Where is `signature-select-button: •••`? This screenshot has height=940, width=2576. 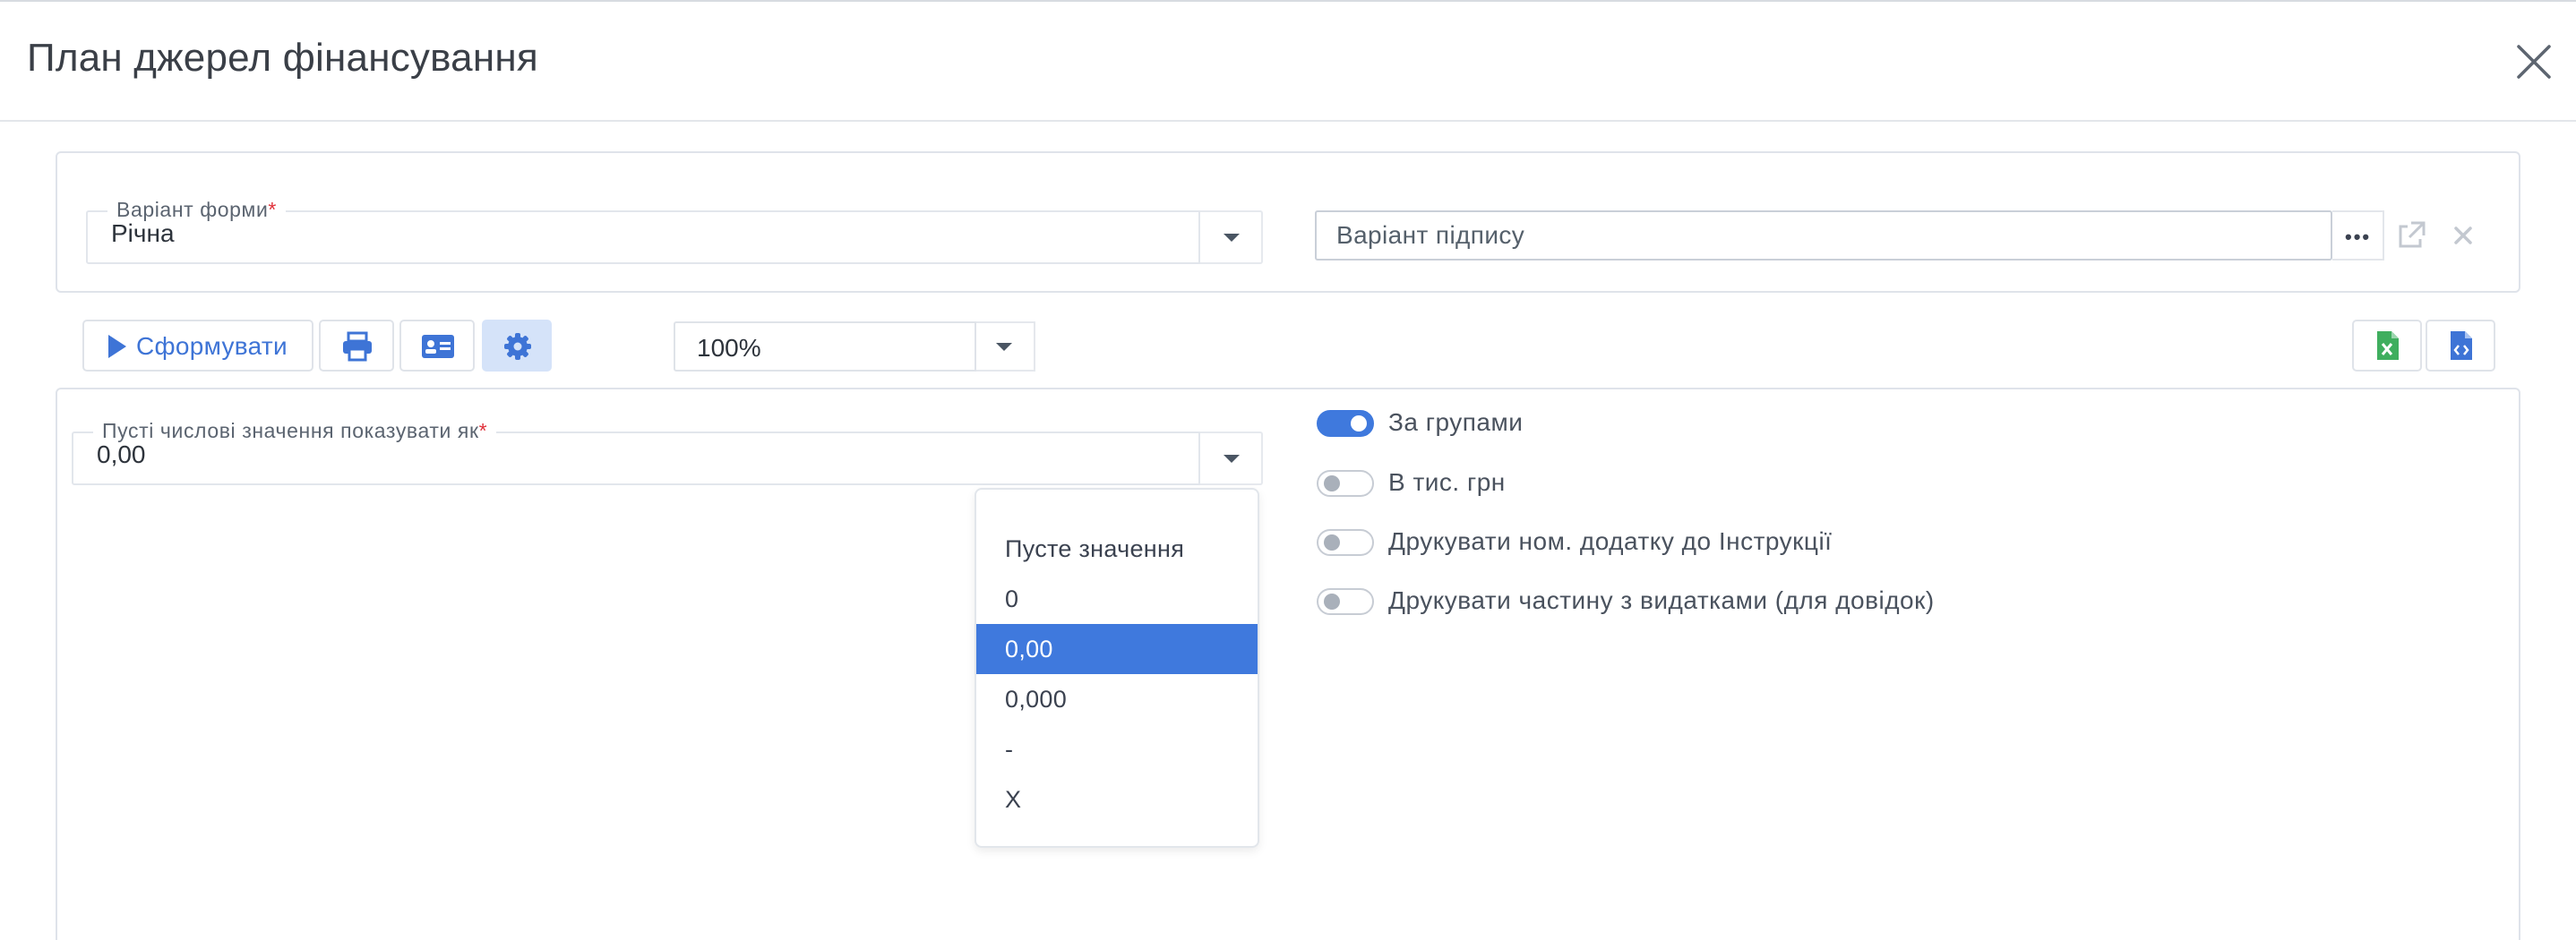 signature-select-button: ••• is located at coordinates (2358, 235).